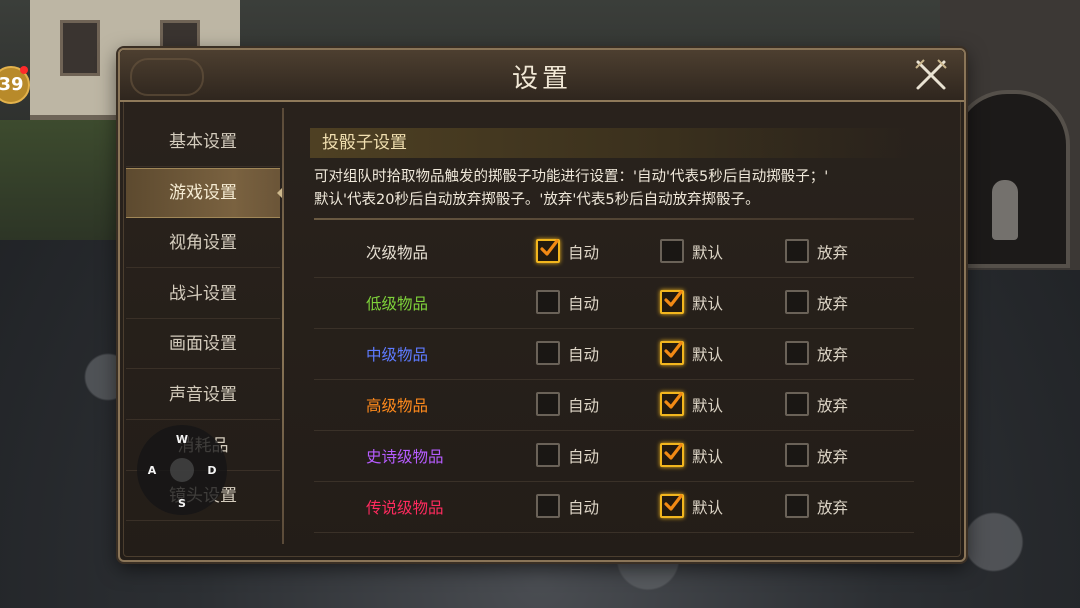 This screenshot has height=608, width=1080. What do you see at coordinates (397, 355) in the screenshot?
I see `item-quality-label: 中级物品` at bounding box center [397, 355].